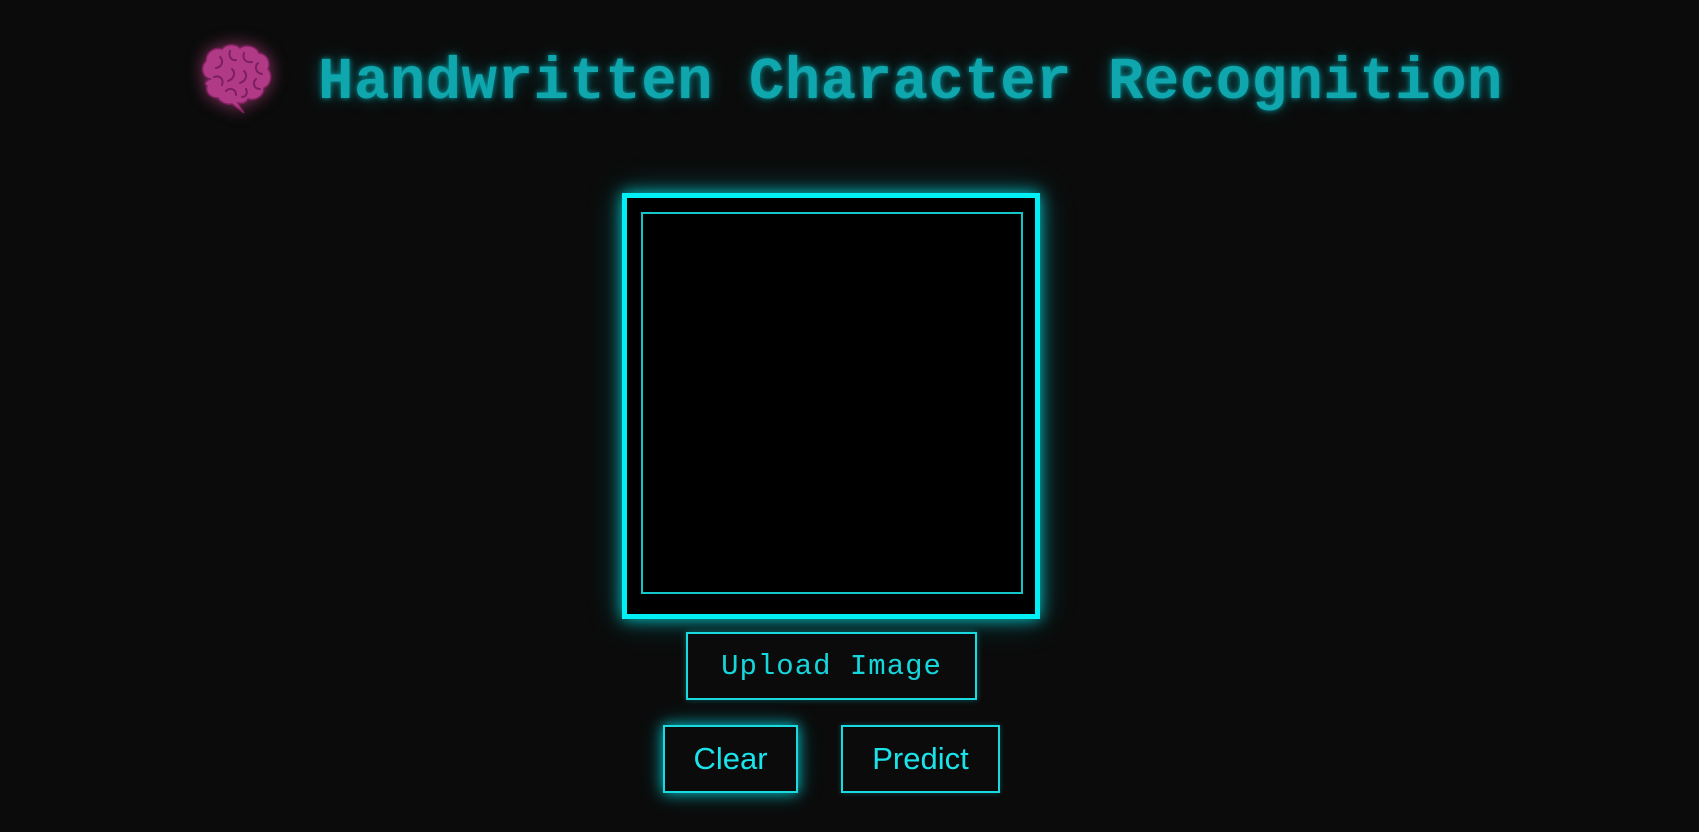 The height and width of the screenshot is (832, 1699). I want to click on app-header: Handwritten Character Recognition, so click(849, 82).